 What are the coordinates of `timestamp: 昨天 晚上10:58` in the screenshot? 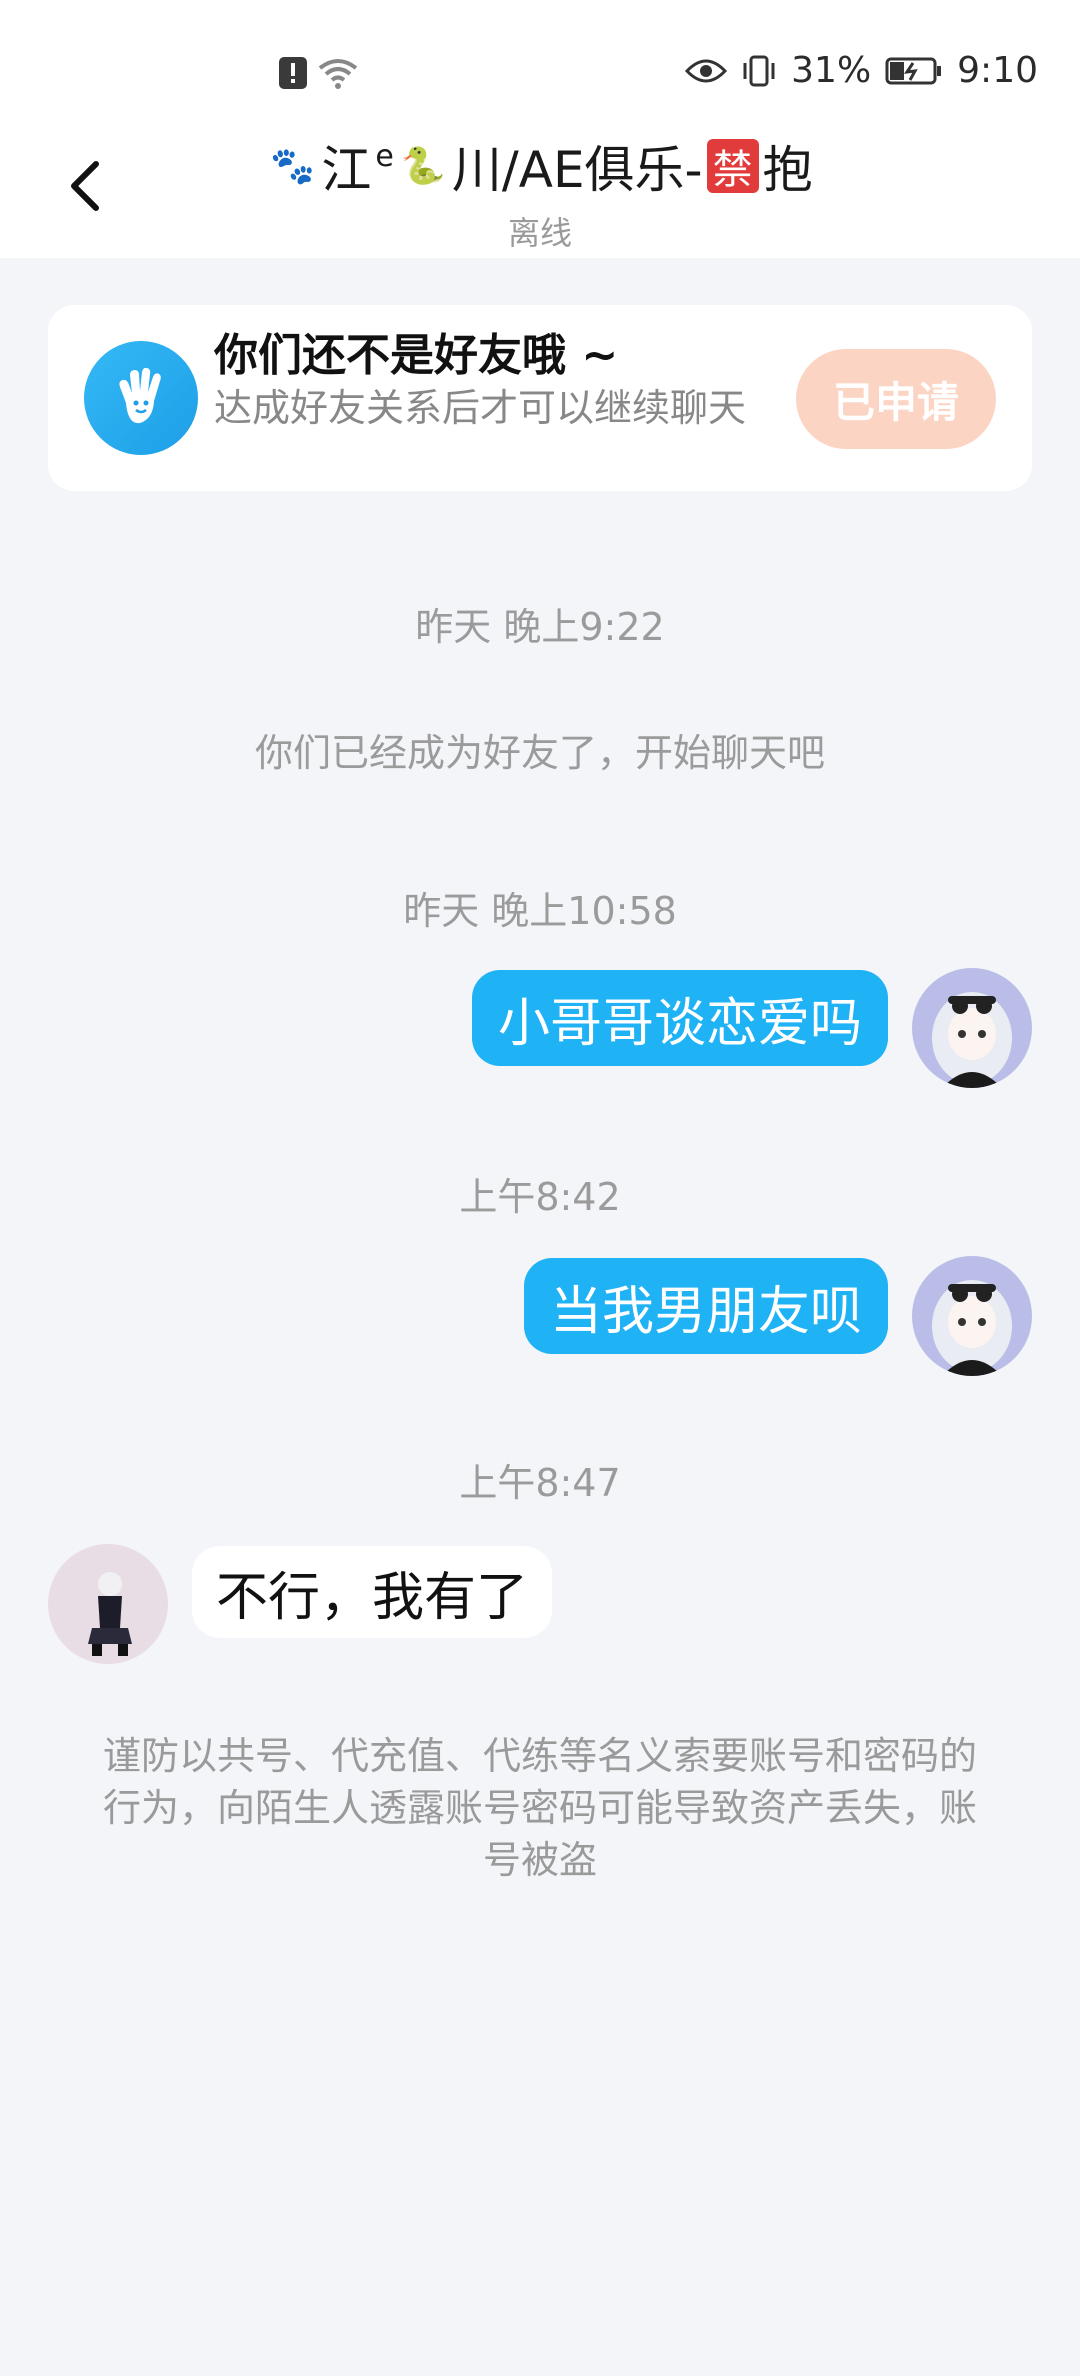 It's located at (540, 911).